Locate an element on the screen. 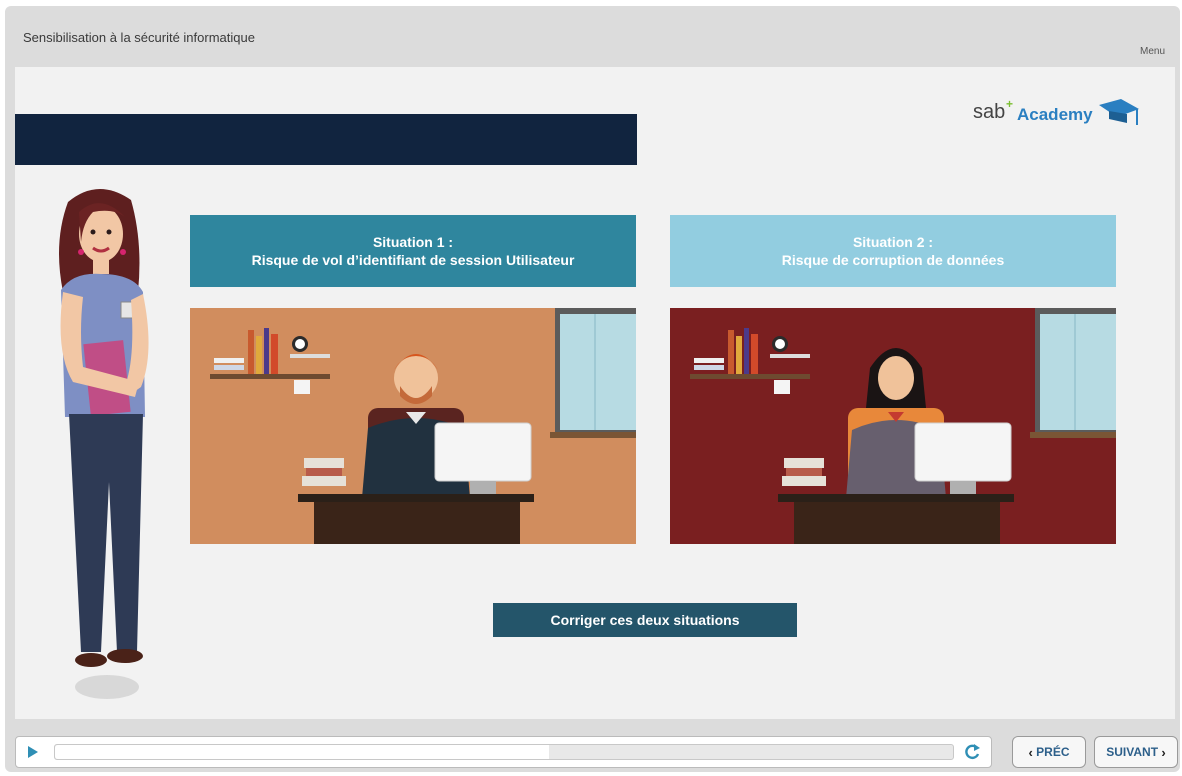  sab-academy-logo: sab + Academy is located at coordinates (1058, 114).